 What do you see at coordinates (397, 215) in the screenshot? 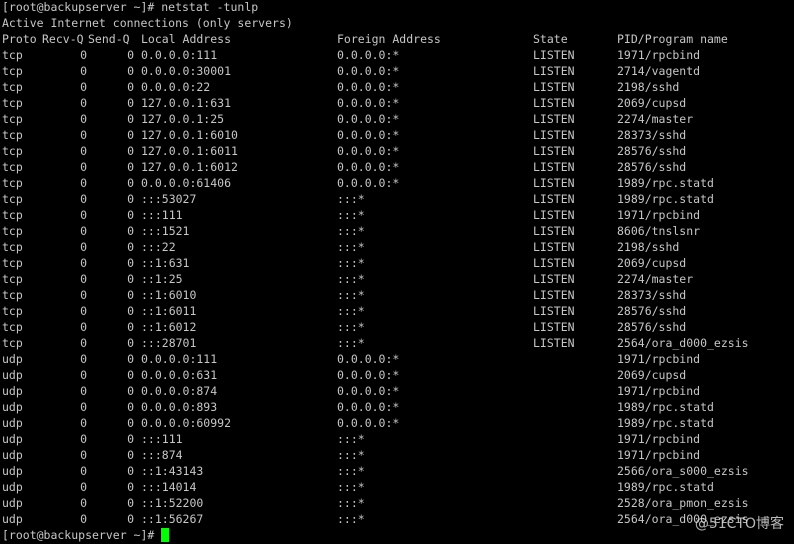
I see `table-row: tcp 0 0:::111:::* LISTEN 1971/rpcbind` at bounding box center [397, 215].